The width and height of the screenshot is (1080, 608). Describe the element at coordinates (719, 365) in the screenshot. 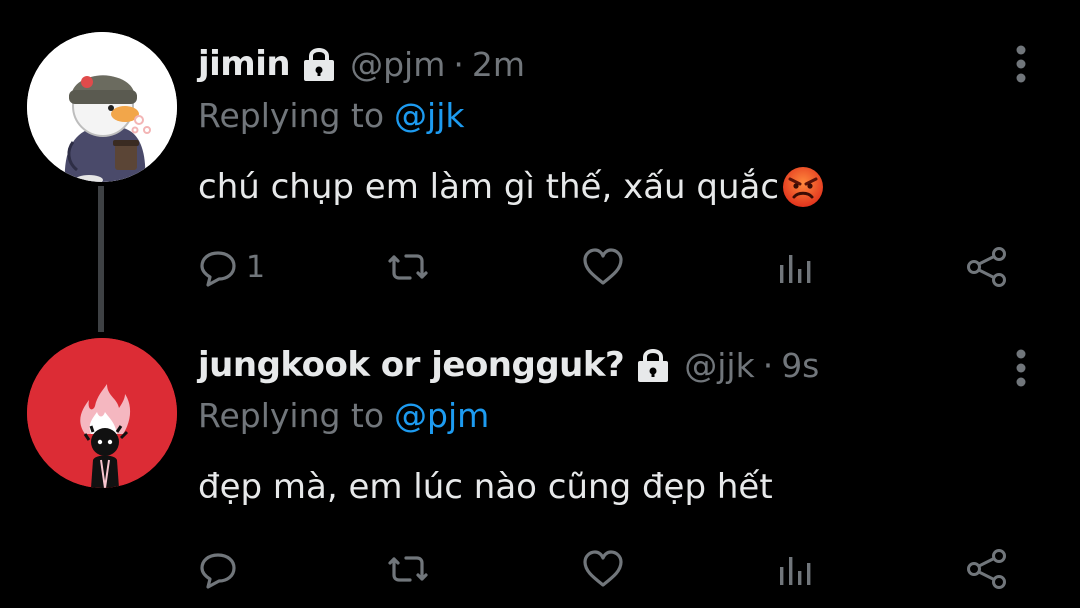

I see `user-handle: @jjk` at that location.